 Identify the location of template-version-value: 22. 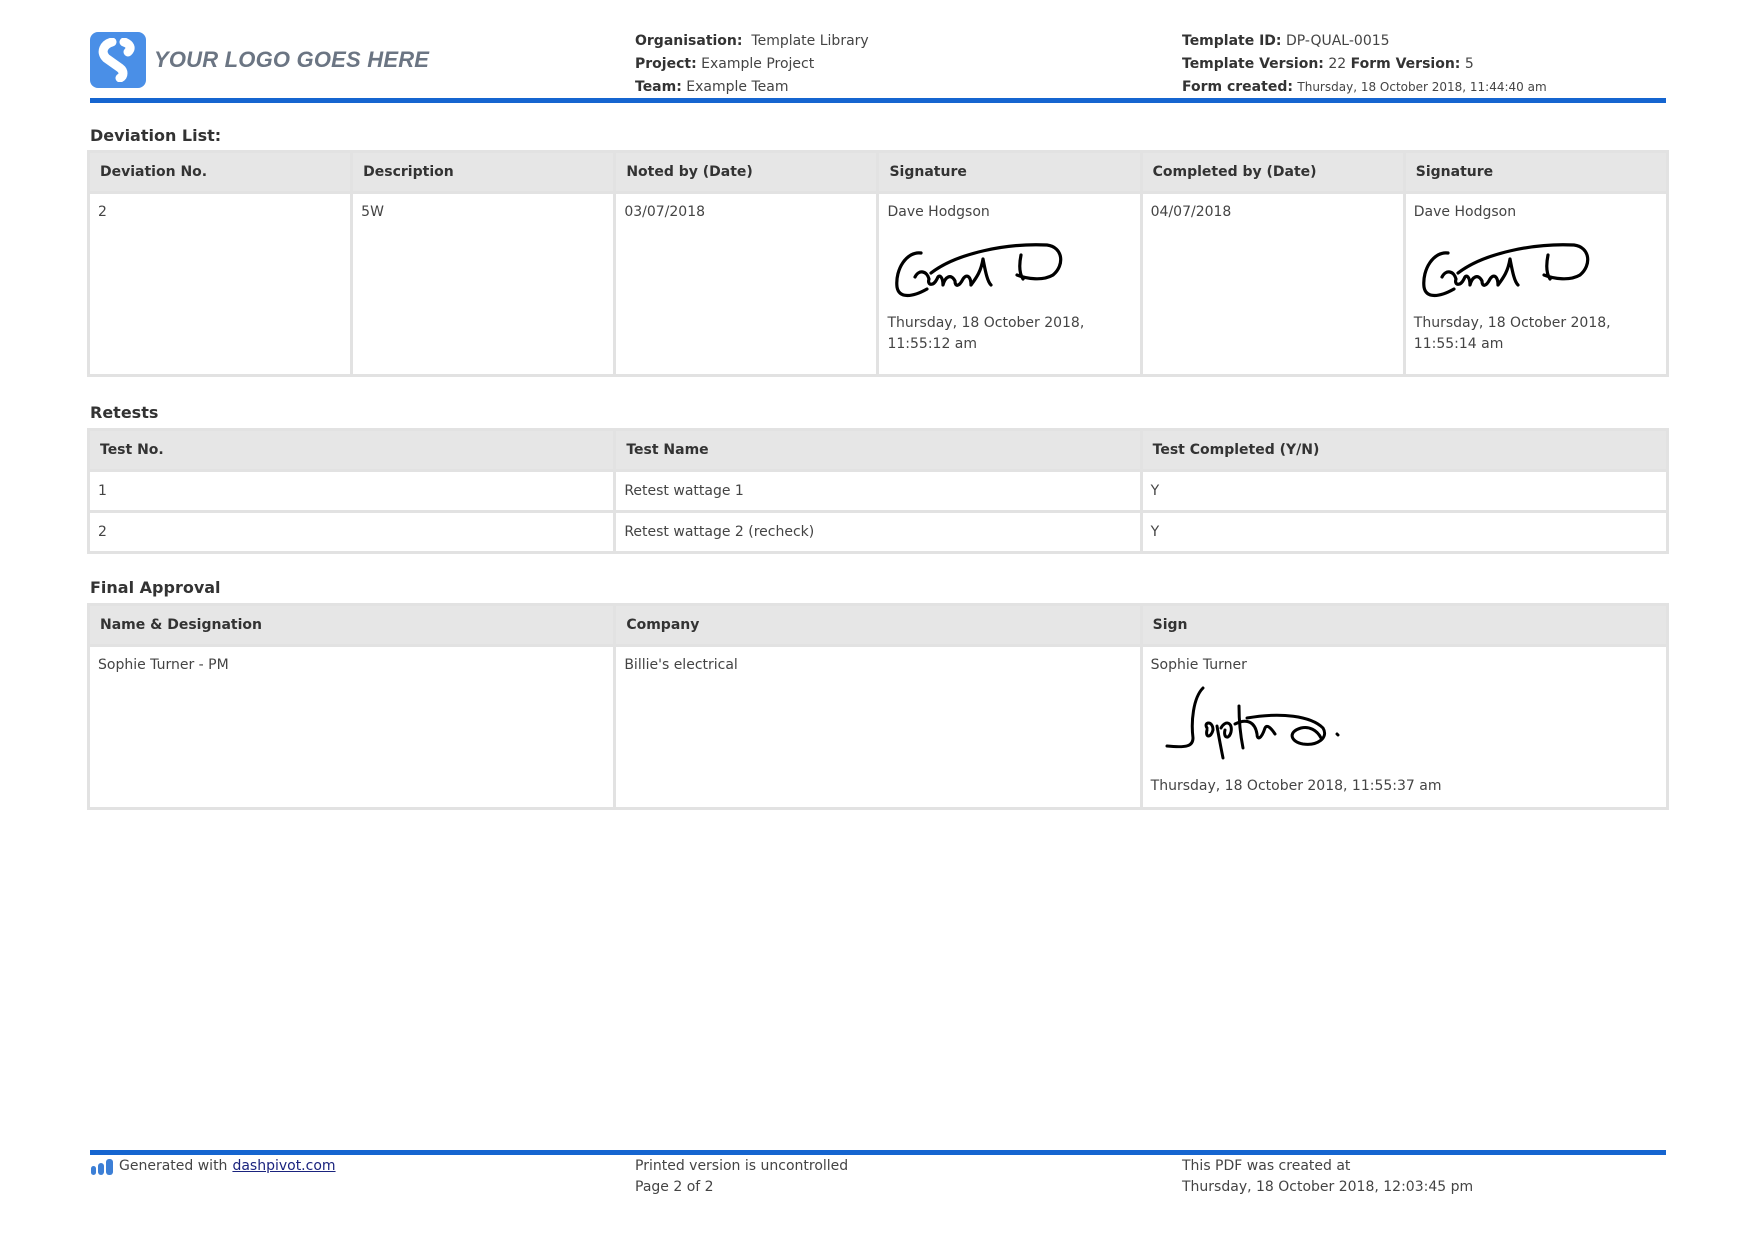
(1337, 64).